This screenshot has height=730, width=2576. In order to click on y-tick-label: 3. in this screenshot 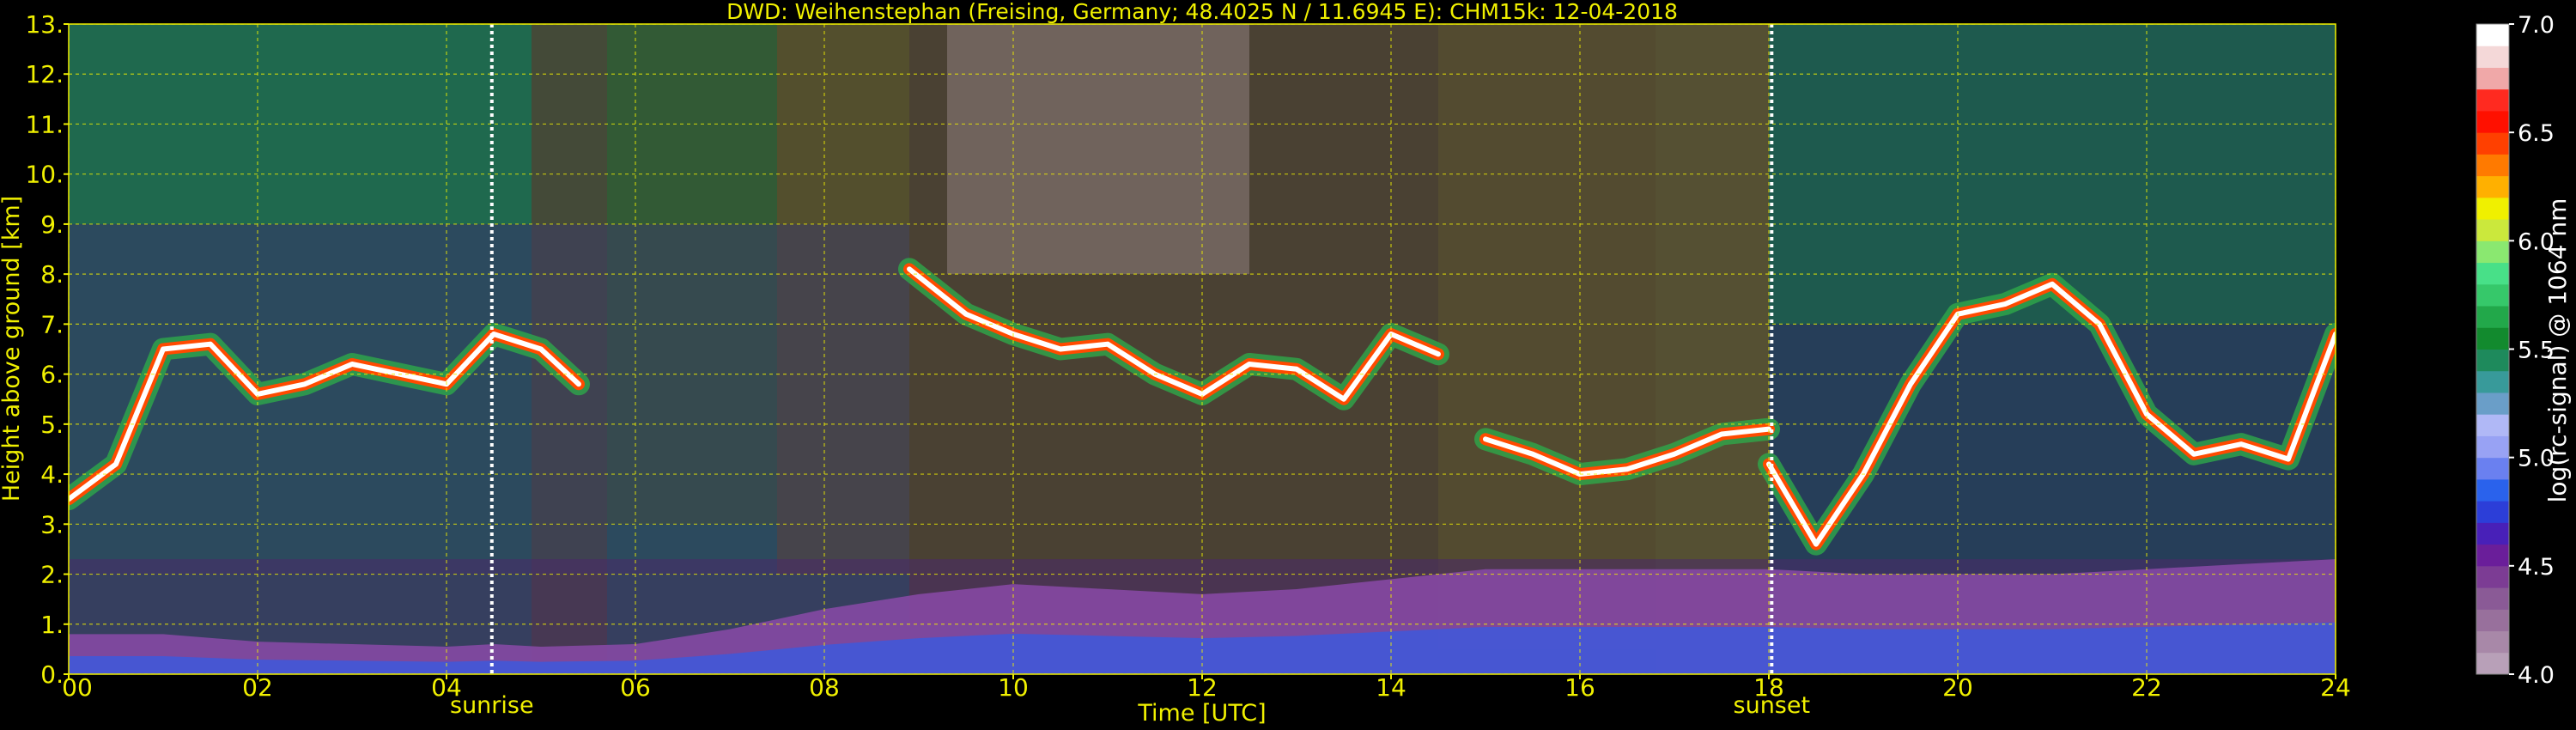, I will do `click(52, 524)`.